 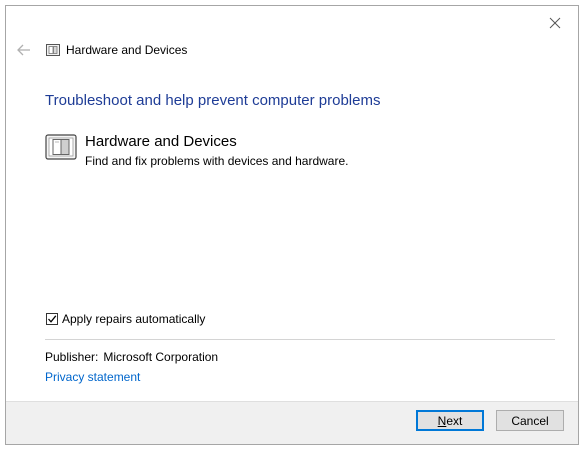 I want to click on footer-bar: Next Cancel, so click(x=292, y=422).